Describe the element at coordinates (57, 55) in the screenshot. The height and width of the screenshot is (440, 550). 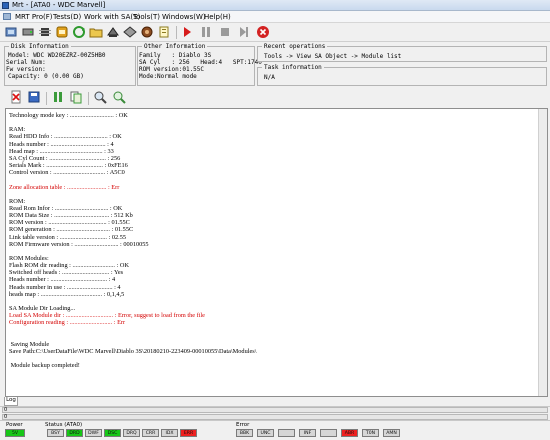
I see `disk-model: Model: WDC WD20EZRZ-00Z5HB0` at that location.